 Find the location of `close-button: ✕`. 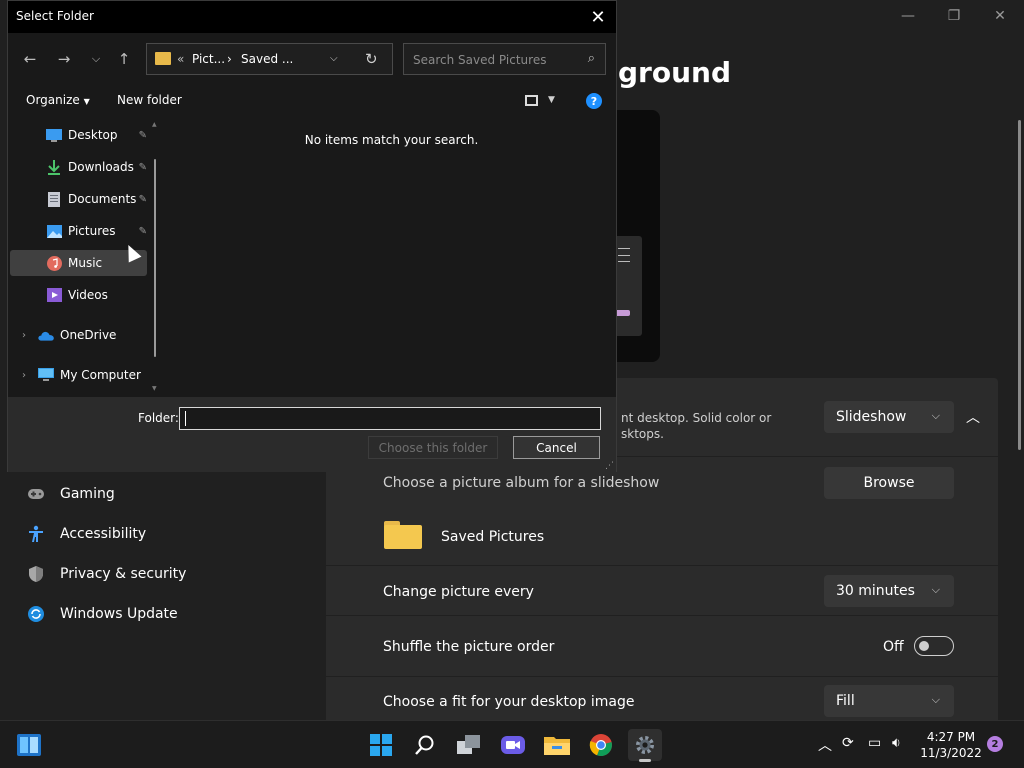

close-button: ✕ is located at coordinates (1000, 16).